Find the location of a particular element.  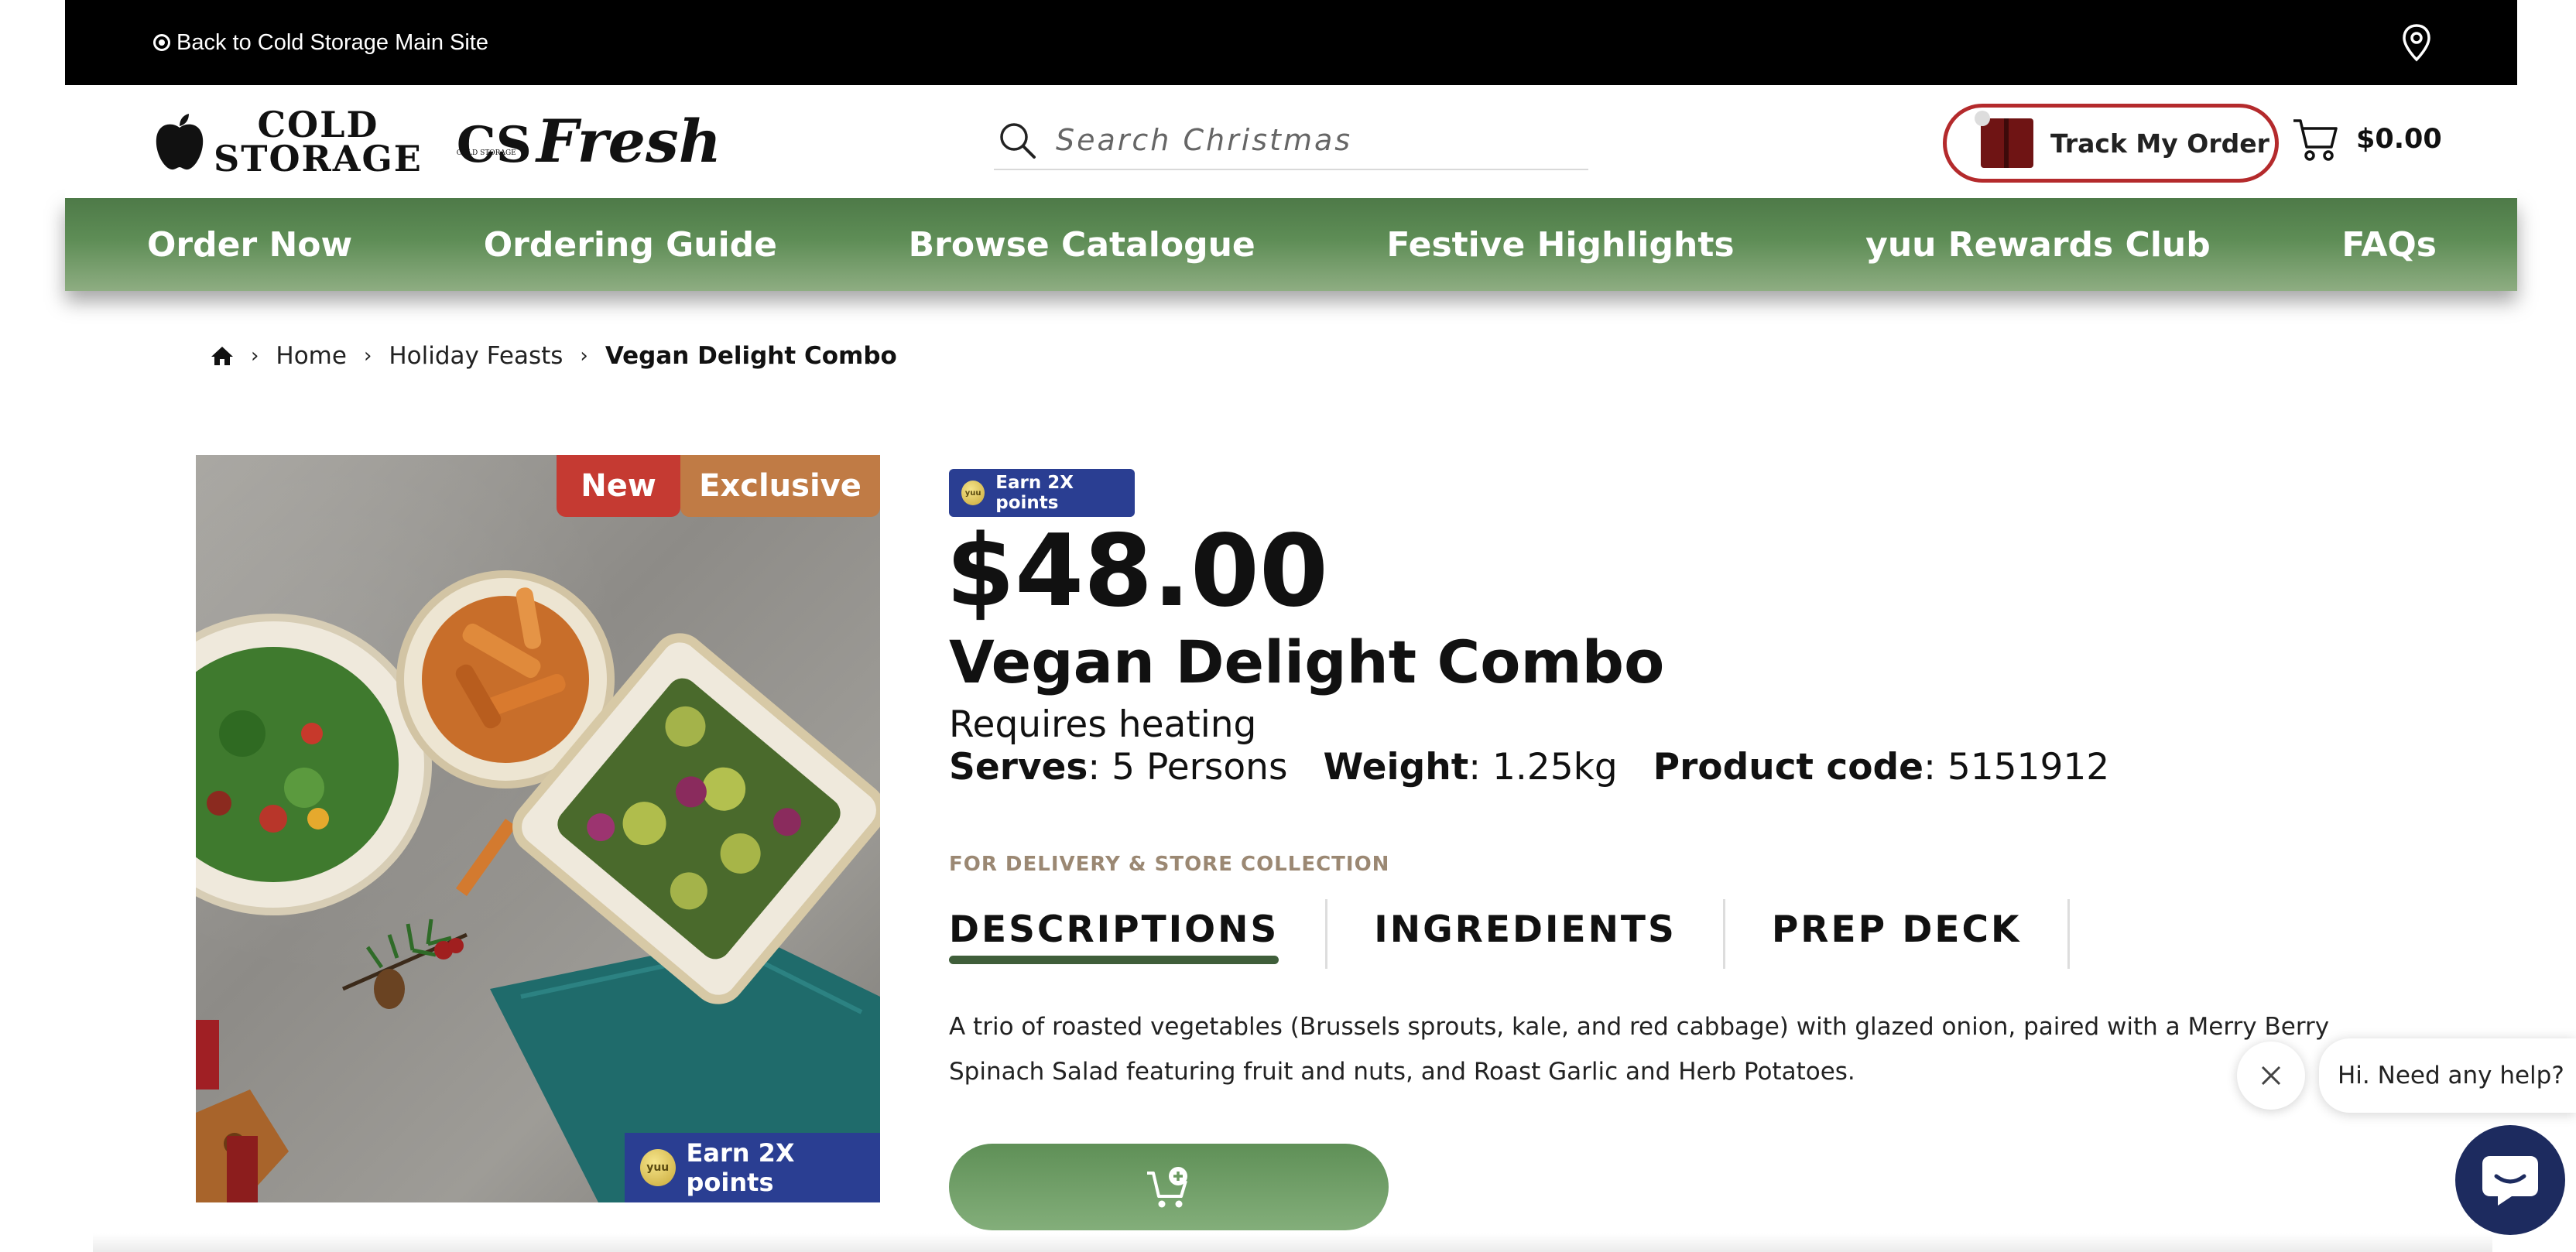

nav-item-ordering-guide: Ordering Guide is located at coordinates (630, 245).